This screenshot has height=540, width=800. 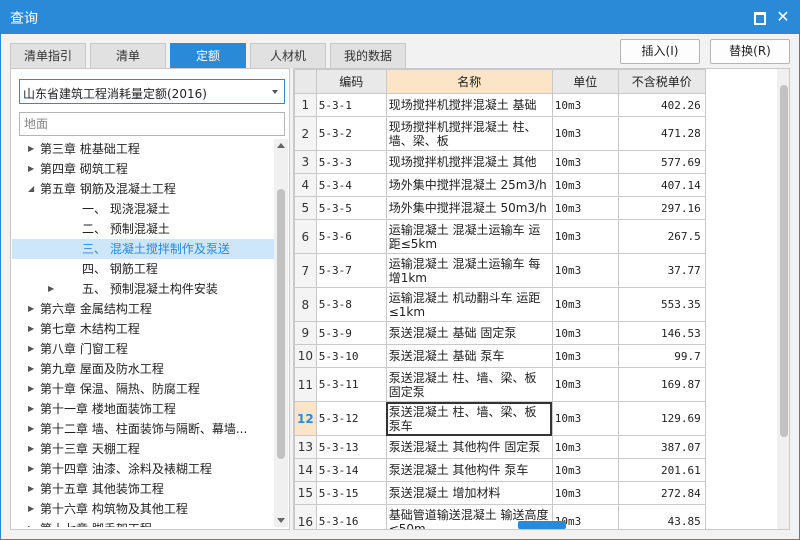 I want to click on row-number: 13, so click(x=305, y=447).